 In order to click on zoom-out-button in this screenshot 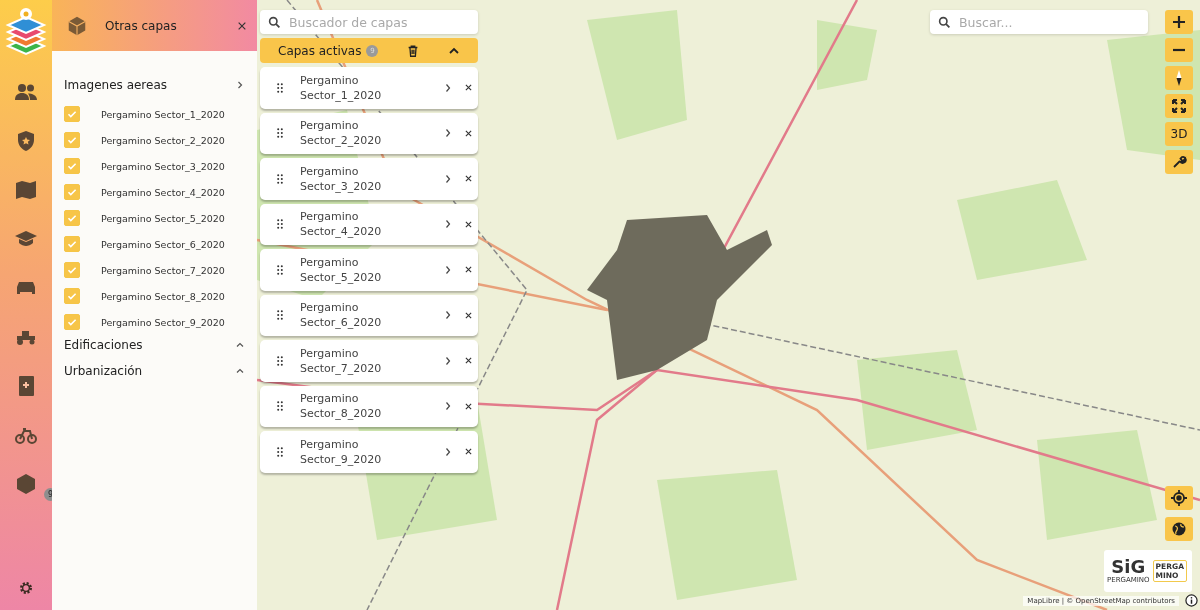, I will do `click(1179, 50)`.